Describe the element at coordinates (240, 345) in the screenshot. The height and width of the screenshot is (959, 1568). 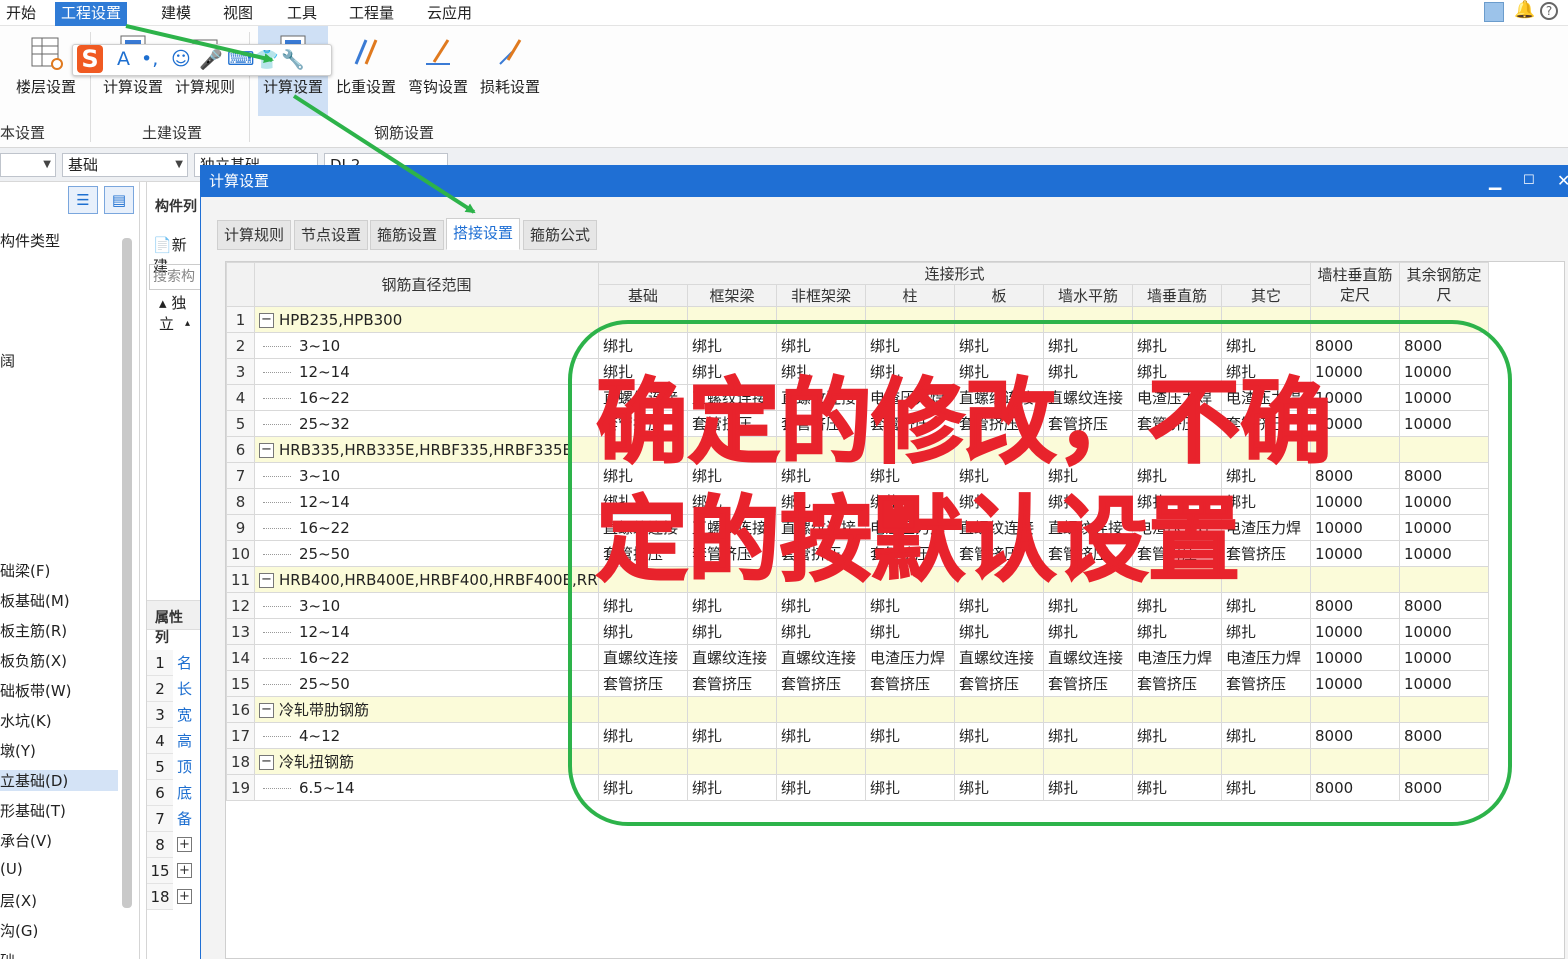
I see `row-number: 2` at that location.